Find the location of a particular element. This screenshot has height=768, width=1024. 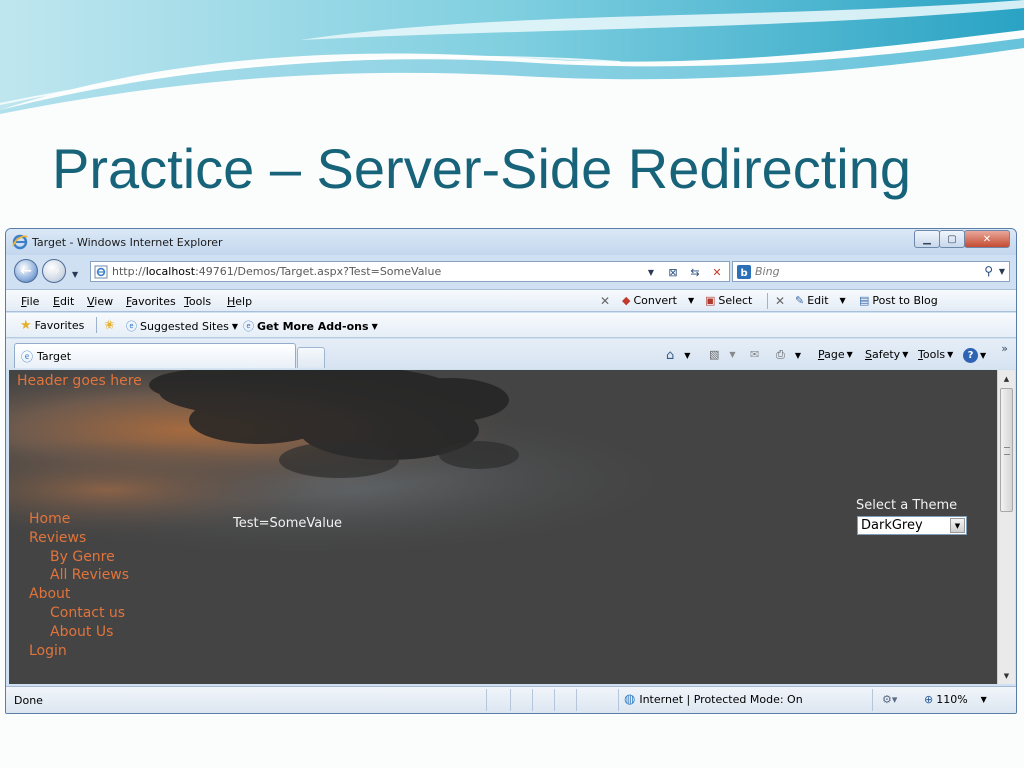

page-ie-icon is located at coordinates (101, 271).